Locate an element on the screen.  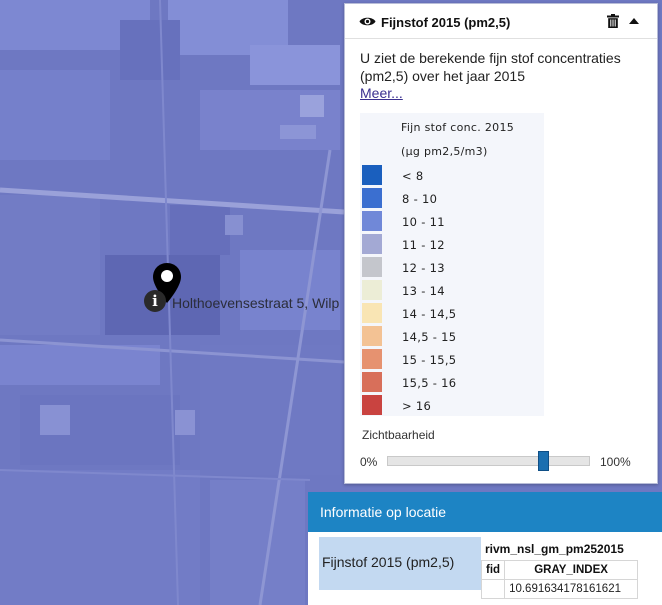
legend-item: 11 - 12 is located at coordinates (452, 243).